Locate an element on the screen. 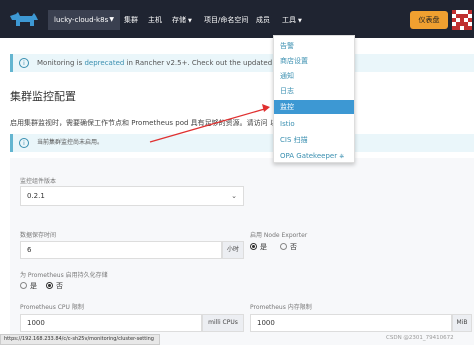 The height and width of the screenshot is (345, 474). node-exporter-label: 启用 Node Exporter is located at coordinates (279, 235).